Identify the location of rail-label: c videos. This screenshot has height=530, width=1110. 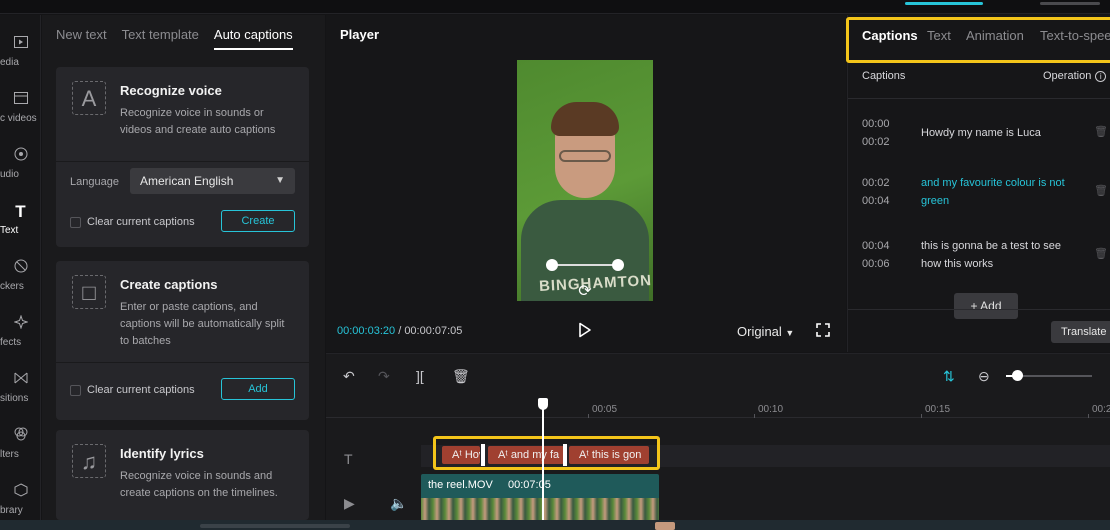
(18, 118).